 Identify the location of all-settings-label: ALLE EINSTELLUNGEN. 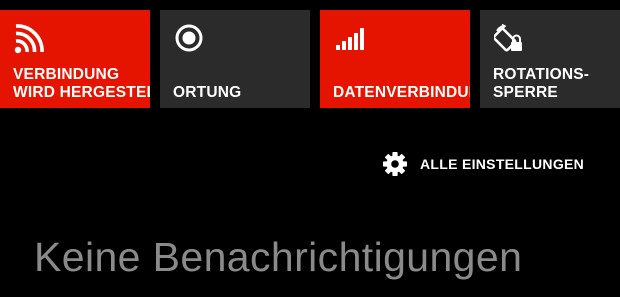
(502, 164).